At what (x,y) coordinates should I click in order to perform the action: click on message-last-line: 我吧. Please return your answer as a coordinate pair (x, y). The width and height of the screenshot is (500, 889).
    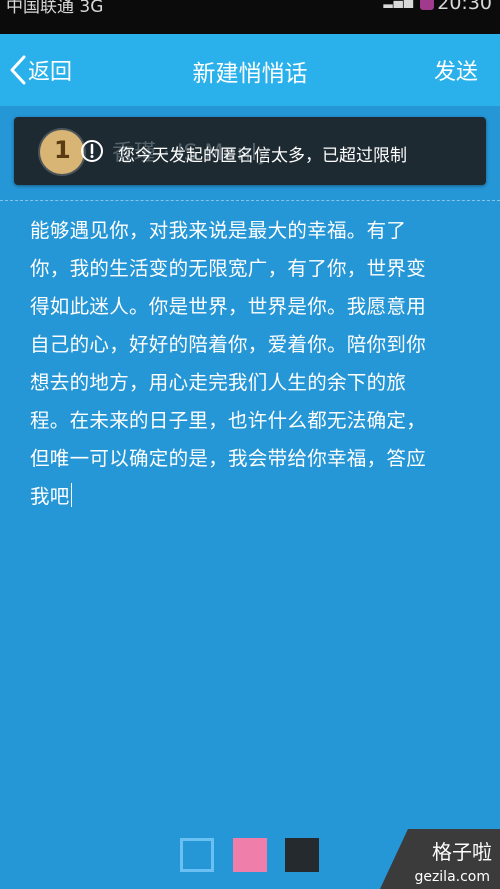
    Looking at the image, I should click on (260, 497).